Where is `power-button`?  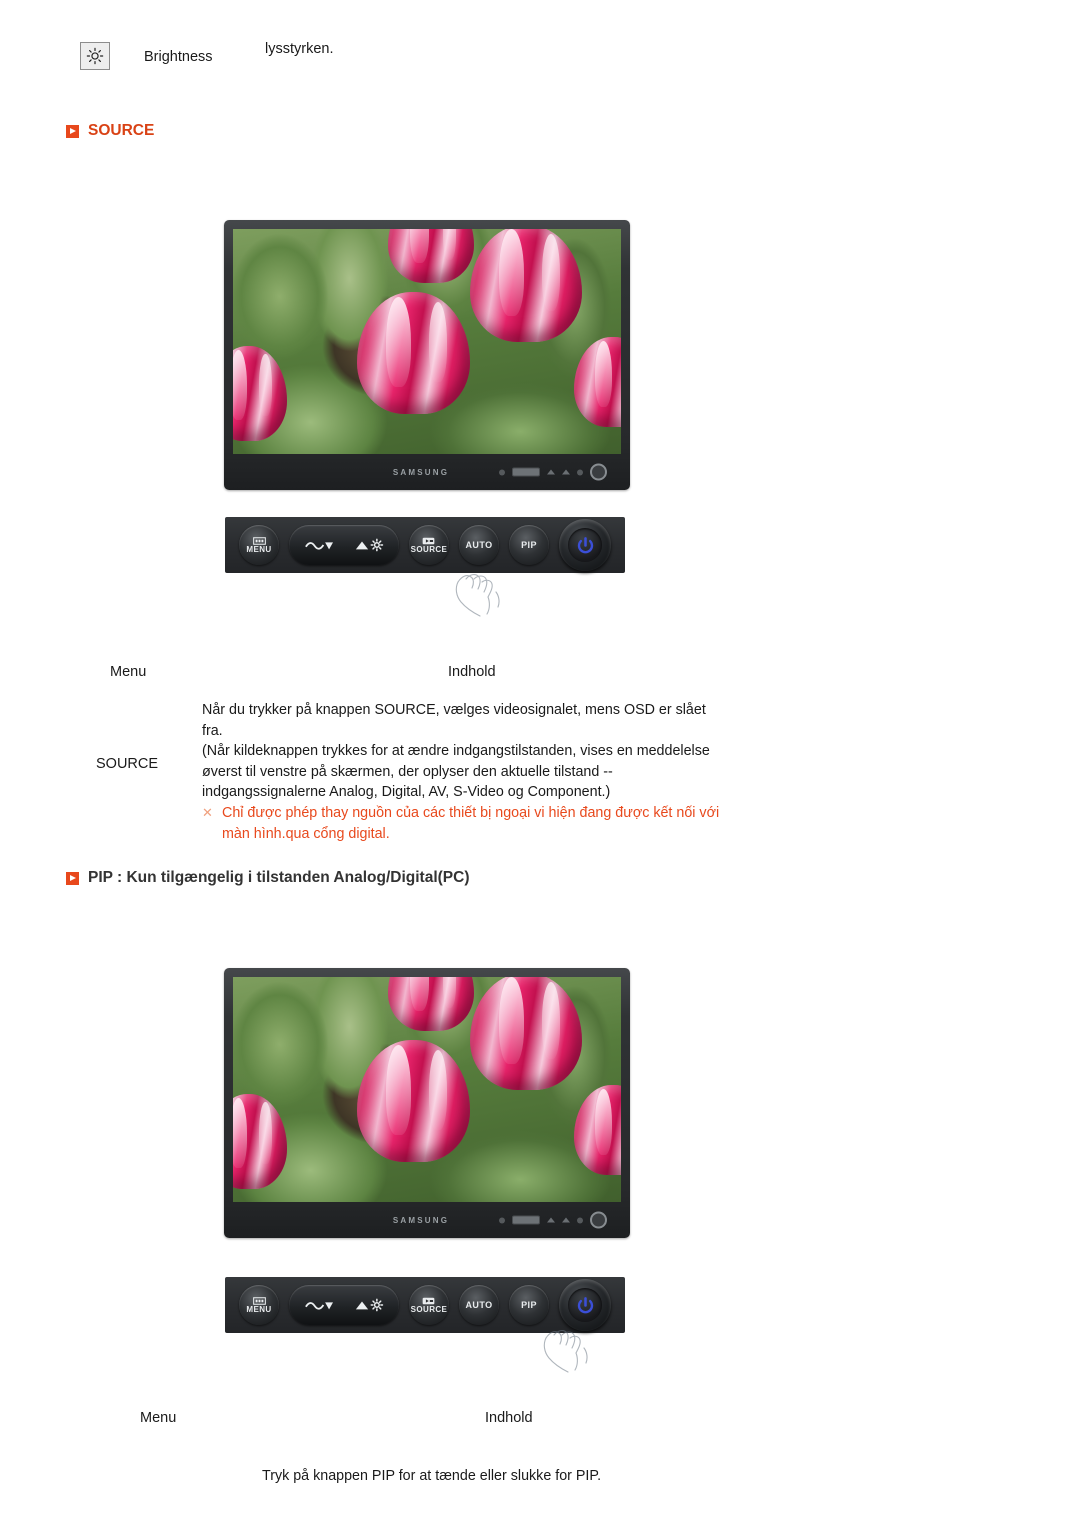 power-button is located at coordinates (585, 545).